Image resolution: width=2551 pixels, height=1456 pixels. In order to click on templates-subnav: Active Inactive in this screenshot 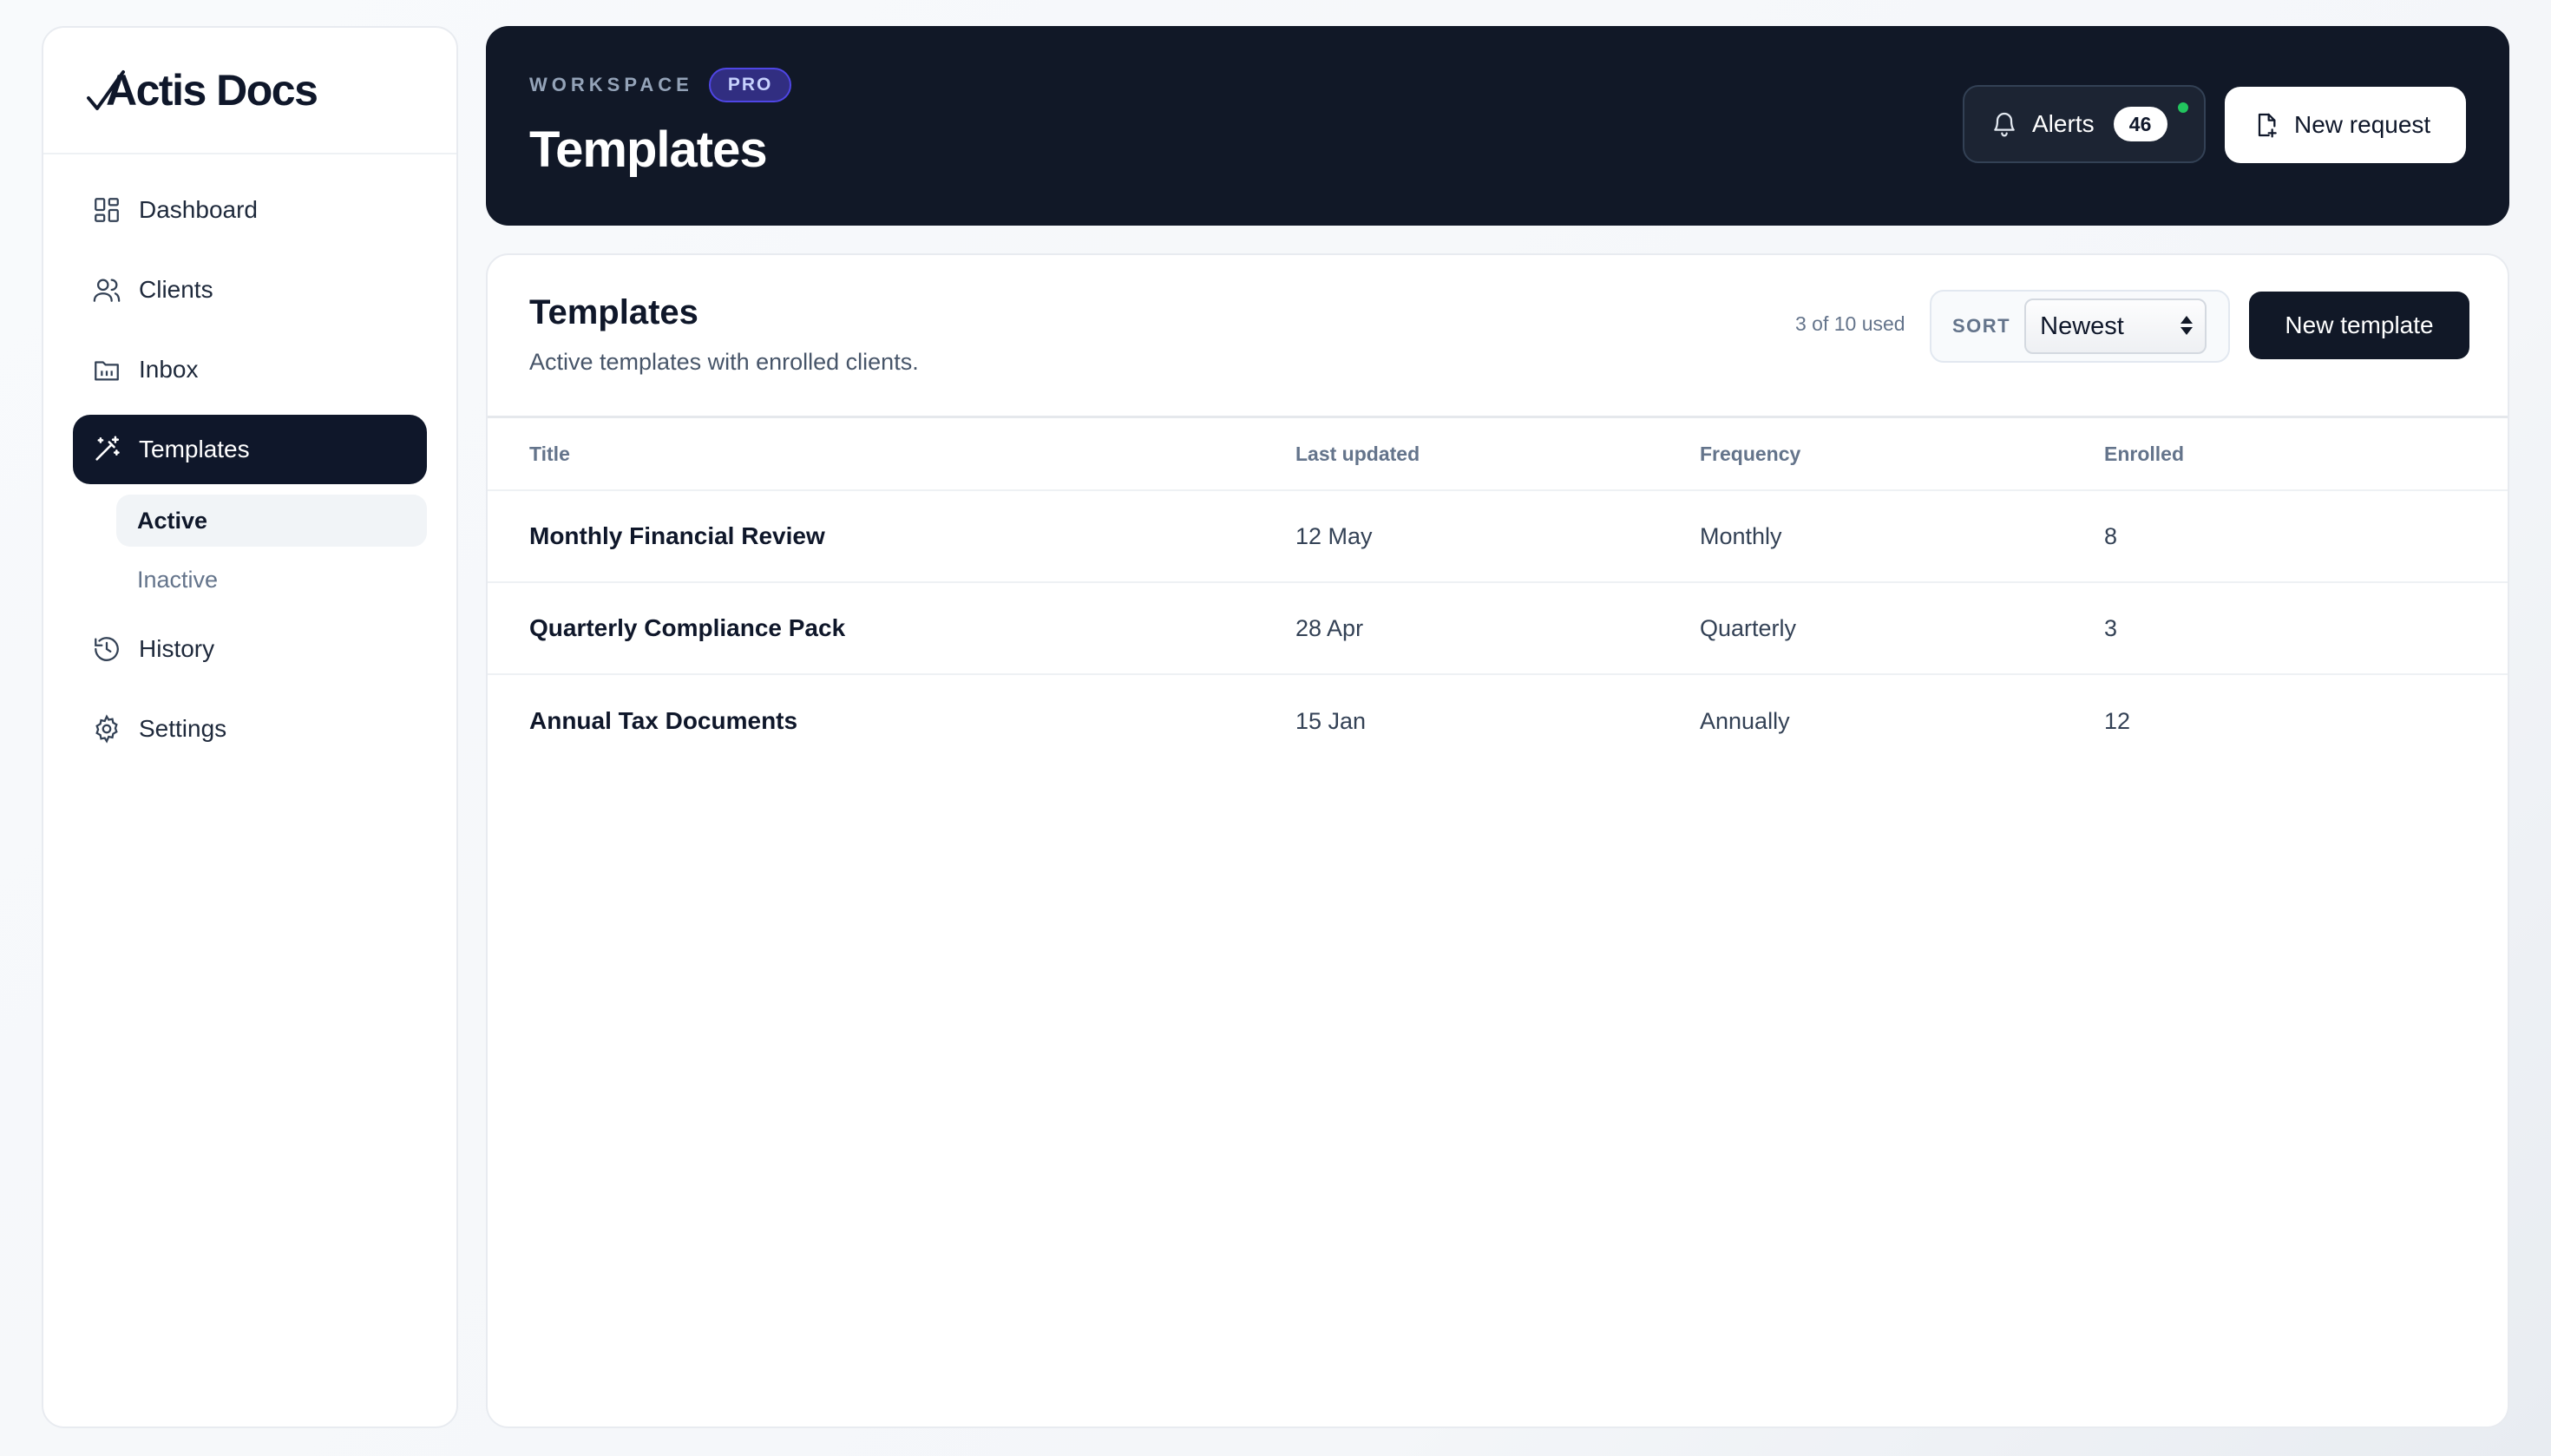, I will do `click(250, 550)`.